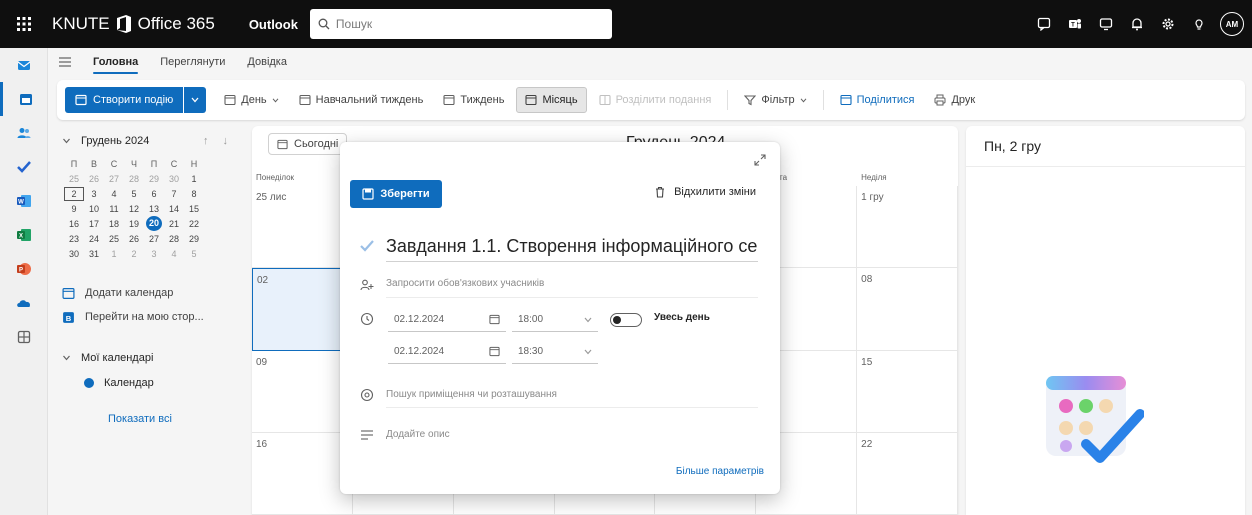 The width and height of the screenshot is (1252, 515). Describe the element at coordinates (907, 309) in the screenshot. I see `month-day-cell: 08` at that location.